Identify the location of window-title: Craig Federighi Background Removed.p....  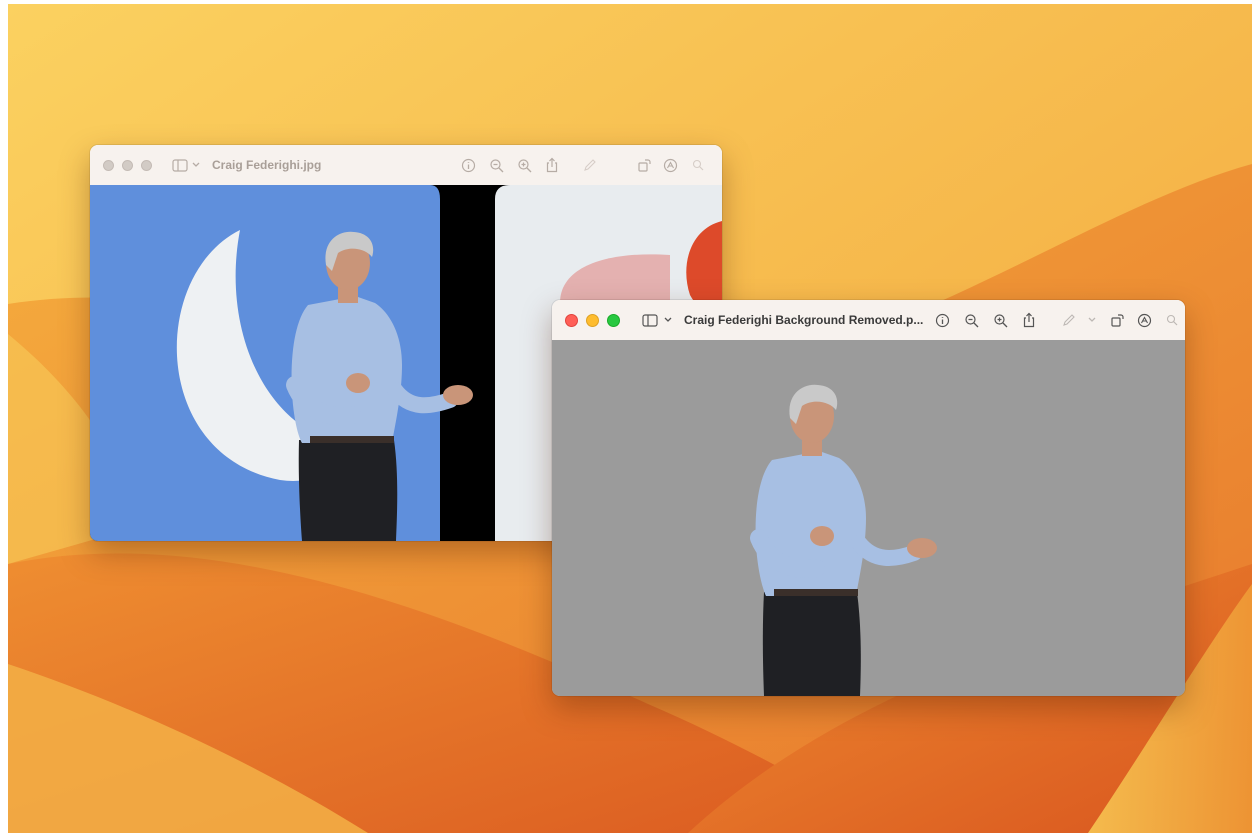
(804, 320).